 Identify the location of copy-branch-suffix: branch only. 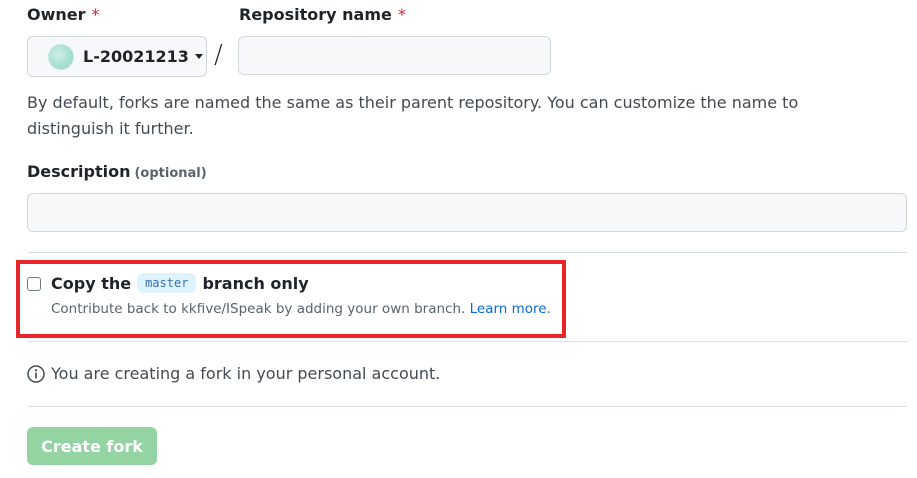
(255, 283).